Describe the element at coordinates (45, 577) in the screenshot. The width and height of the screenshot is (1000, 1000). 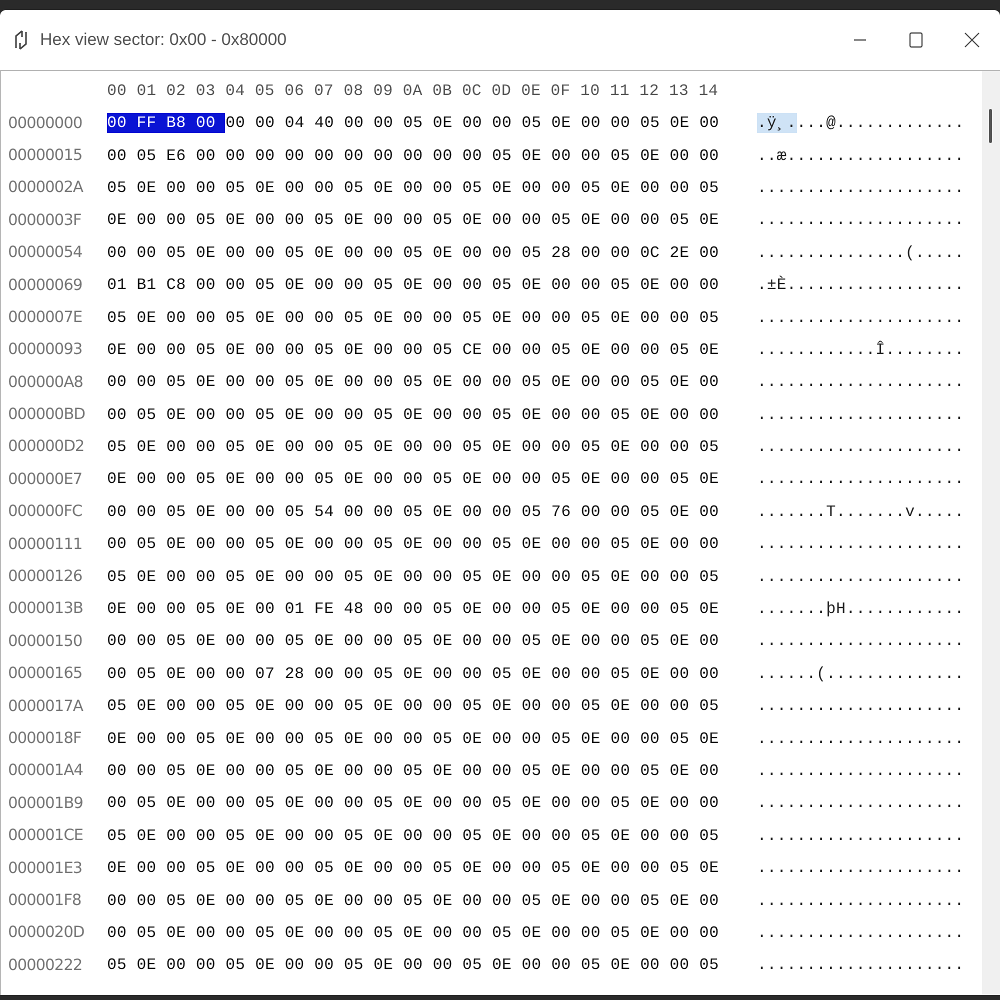
I see `row-offset: 00000126` at that location.